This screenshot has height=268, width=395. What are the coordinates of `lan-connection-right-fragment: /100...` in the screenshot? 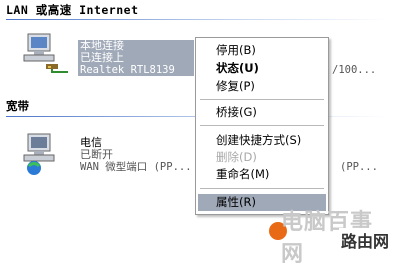 It's located at (354, 70).